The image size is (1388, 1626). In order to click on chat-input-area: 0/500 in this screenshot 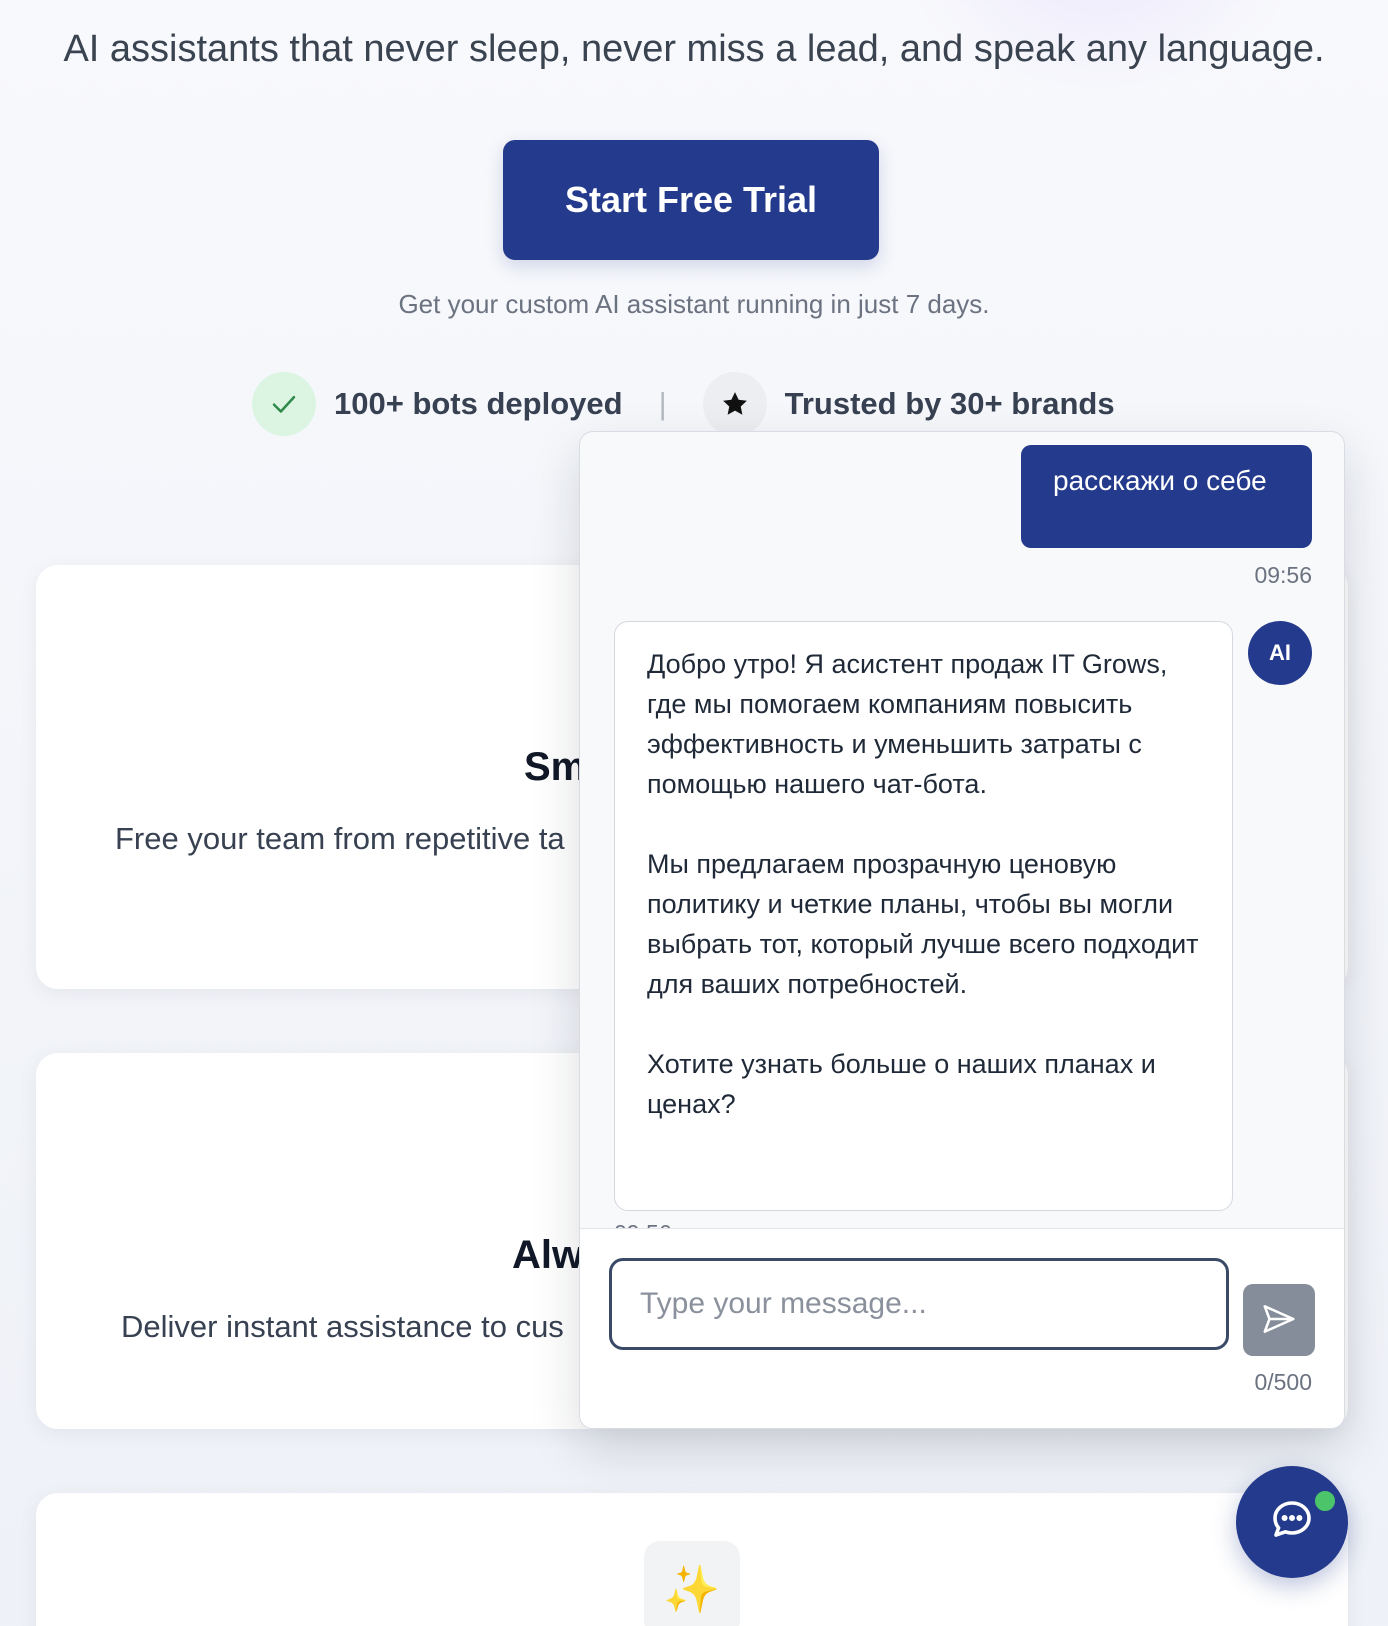, I will do `click(962, 1328)`.